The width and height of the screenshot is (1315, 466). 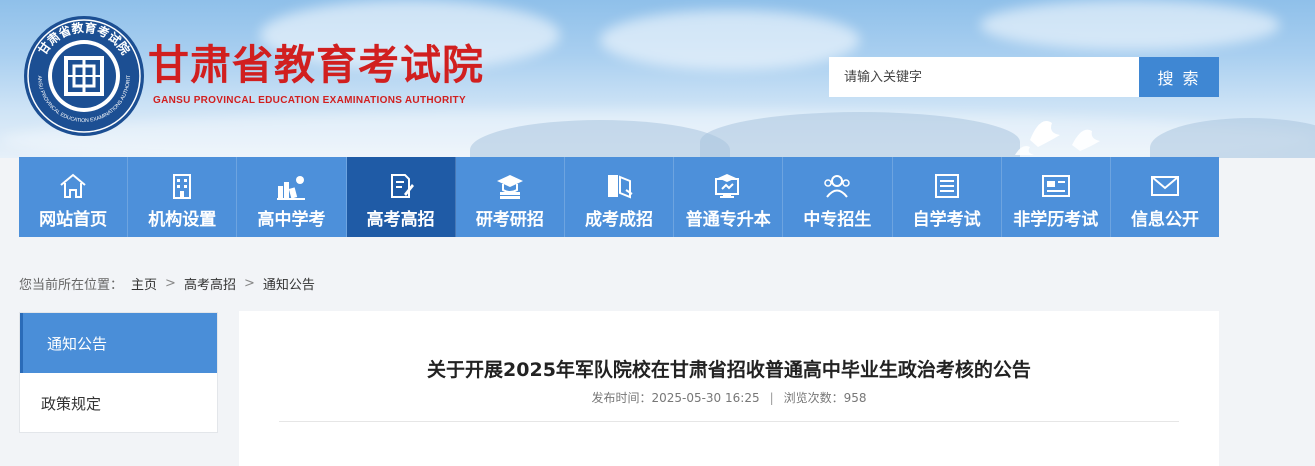 I want to click on breadcrumb-prefix: 您当前所在位置：, so click(x=71, y=285).